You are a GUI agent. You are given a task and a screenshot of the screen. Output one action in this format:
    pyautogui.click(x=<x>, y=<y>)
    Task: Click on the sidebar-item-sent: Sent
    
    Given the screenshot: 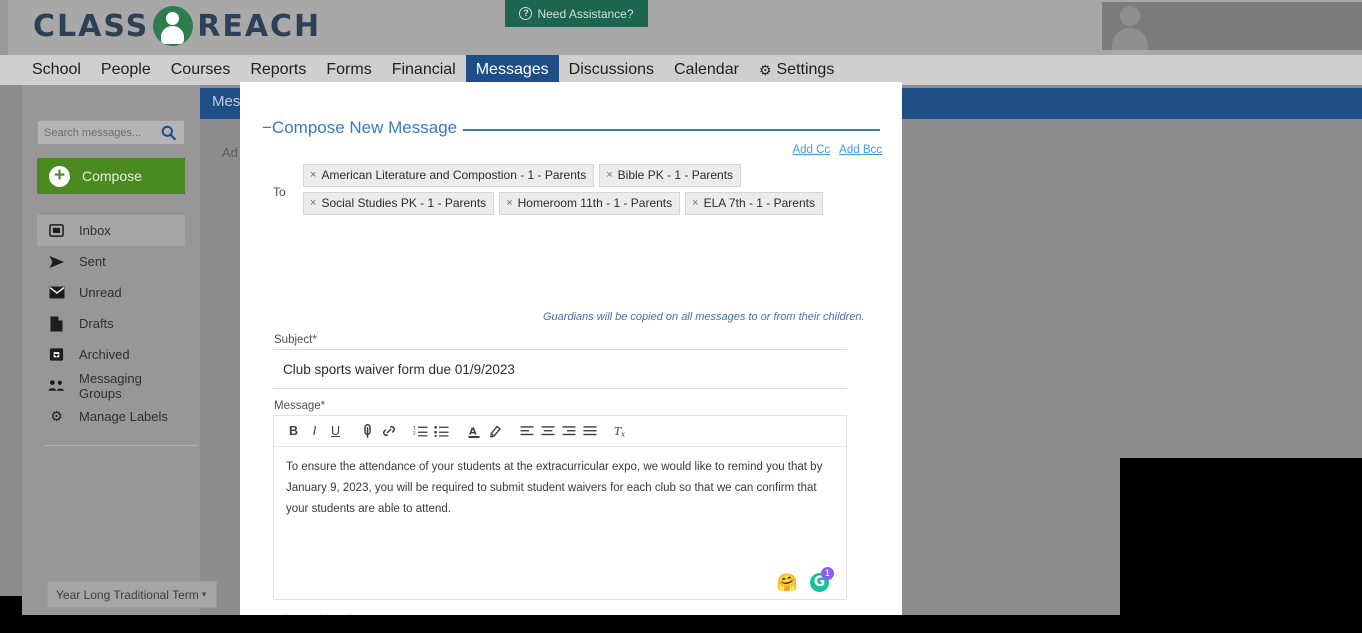 What is the action you would take?
    pyautogui.click(x=111, y=261)
    